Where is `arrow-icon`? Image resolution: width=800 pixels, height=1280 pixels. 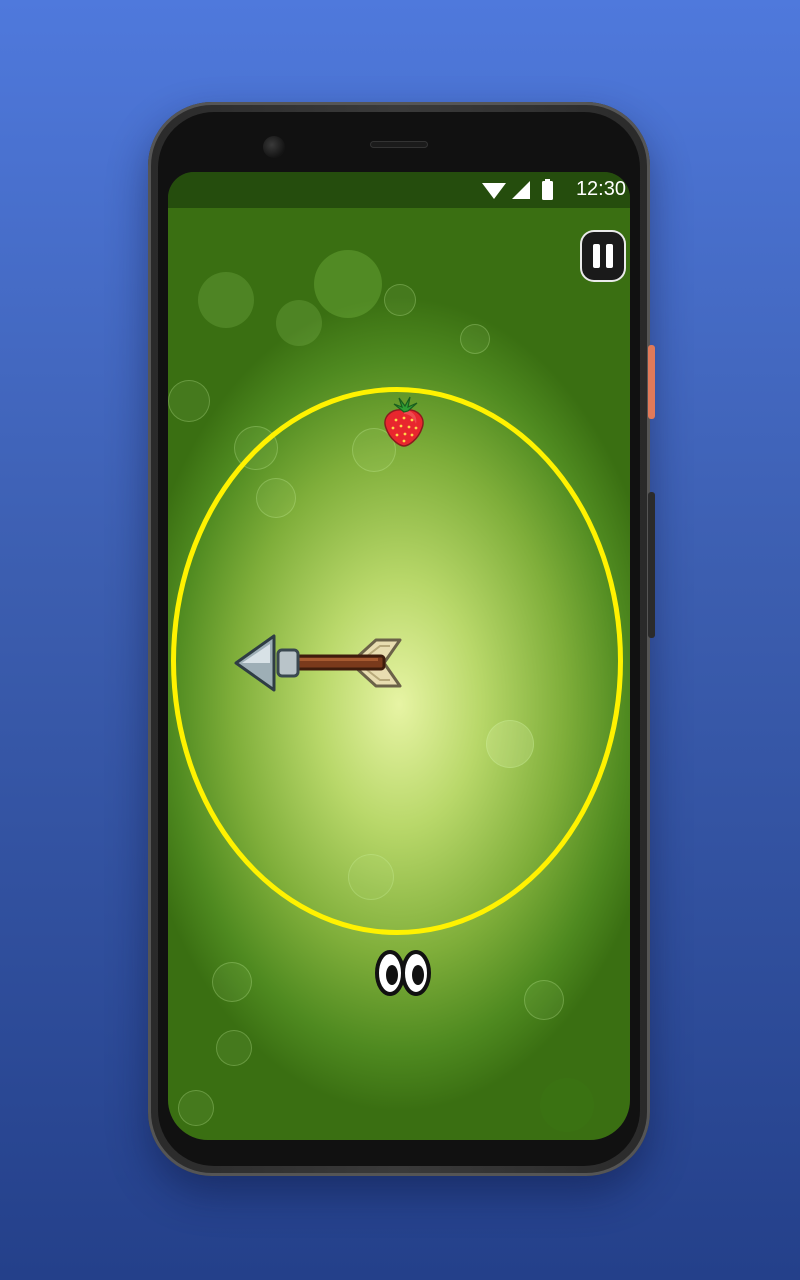 arrow-icon is located at coordinates (318, 663).